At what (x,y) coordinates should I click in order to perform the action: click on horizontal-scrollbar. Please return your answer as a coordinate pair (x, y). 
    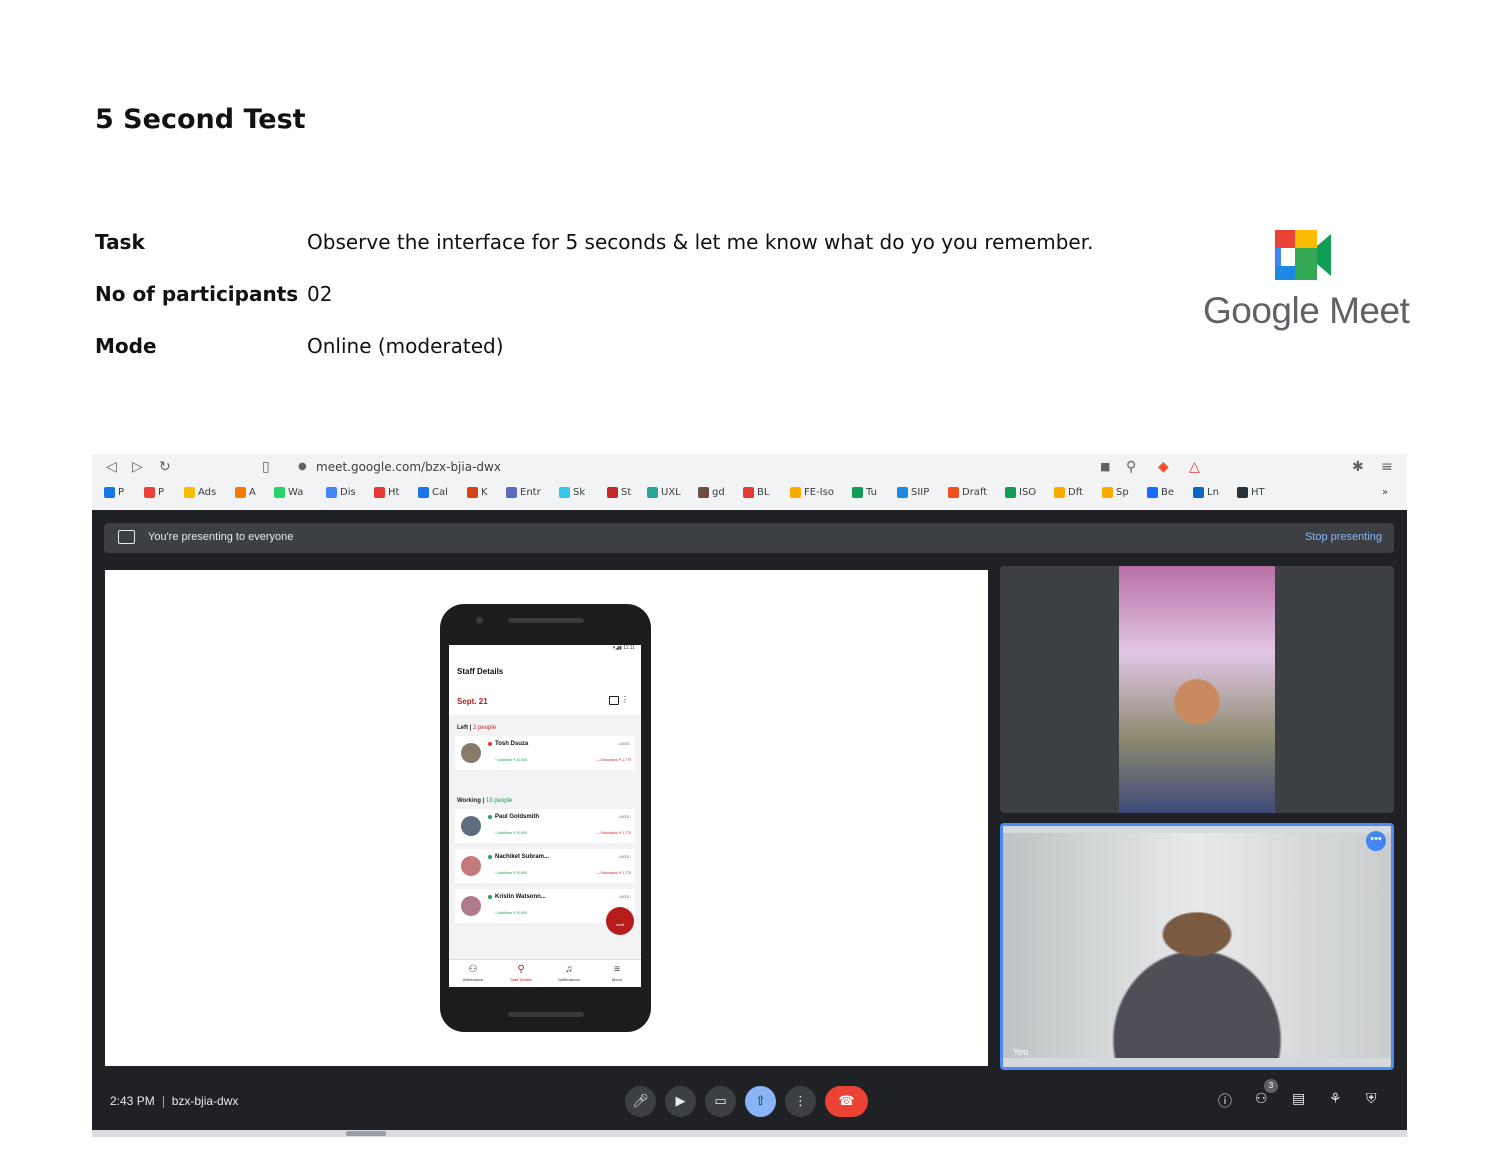
    Looking at the image, I should click on (749, 1133).